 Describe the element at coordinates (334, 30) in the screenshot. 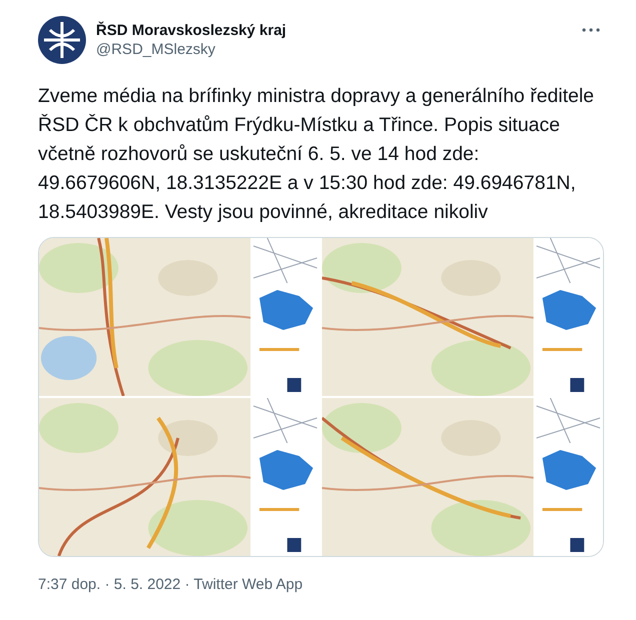

I see `author-name: ŘSD Moravskoslezský kraj` at that location.